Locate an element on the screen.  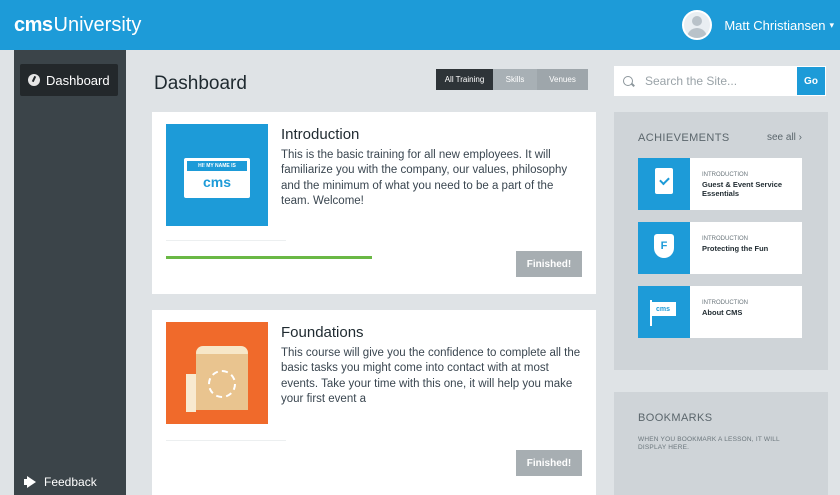
sidebar-item-label: Dashboard is located at coordinates (78, 80).